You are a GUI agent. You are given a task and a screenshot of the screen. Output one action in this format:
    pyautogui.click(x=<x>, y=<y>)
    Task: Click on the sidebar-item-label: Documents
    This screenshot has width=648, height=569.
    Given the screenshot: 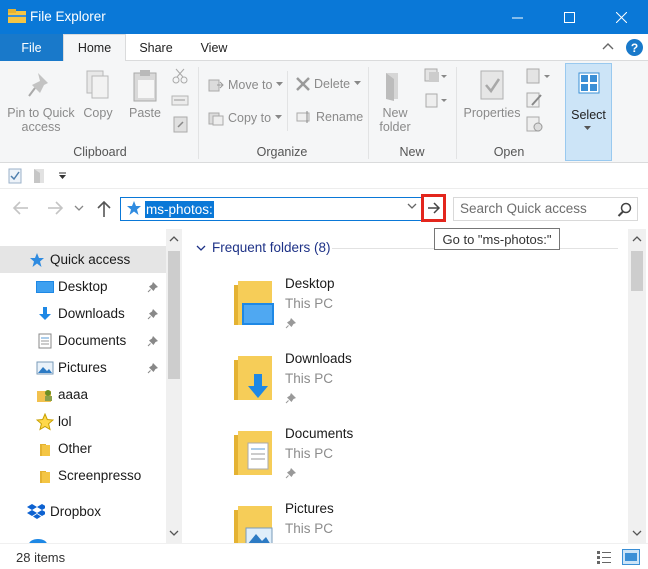 What is the action you would take?
    pyautogui.click(x=92, y=340)
    